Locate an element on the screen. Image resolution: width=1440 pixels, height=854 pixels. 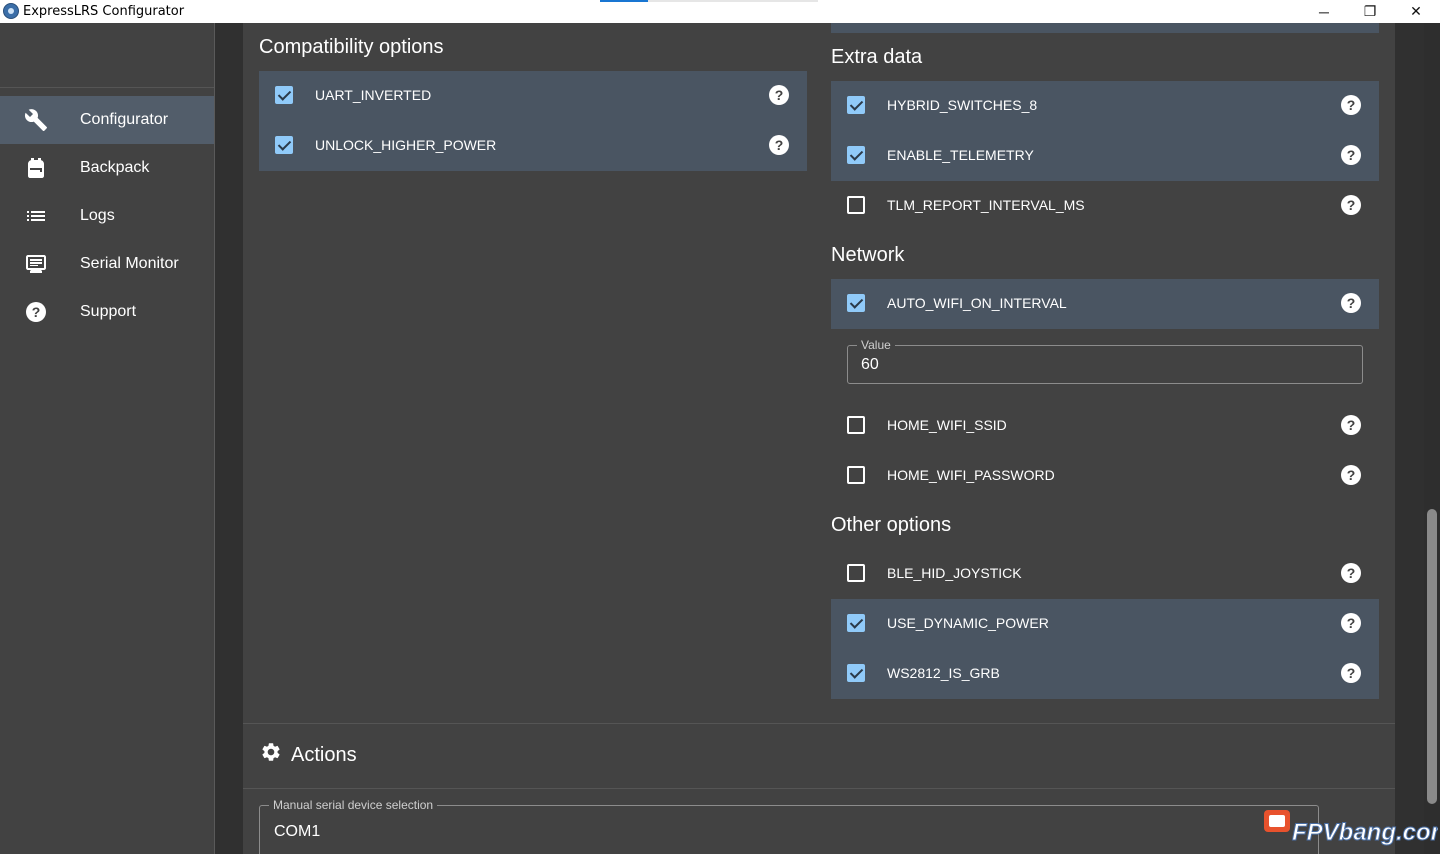
sidebar-item-configurator: Configurator is located at coordinates (107, 120).